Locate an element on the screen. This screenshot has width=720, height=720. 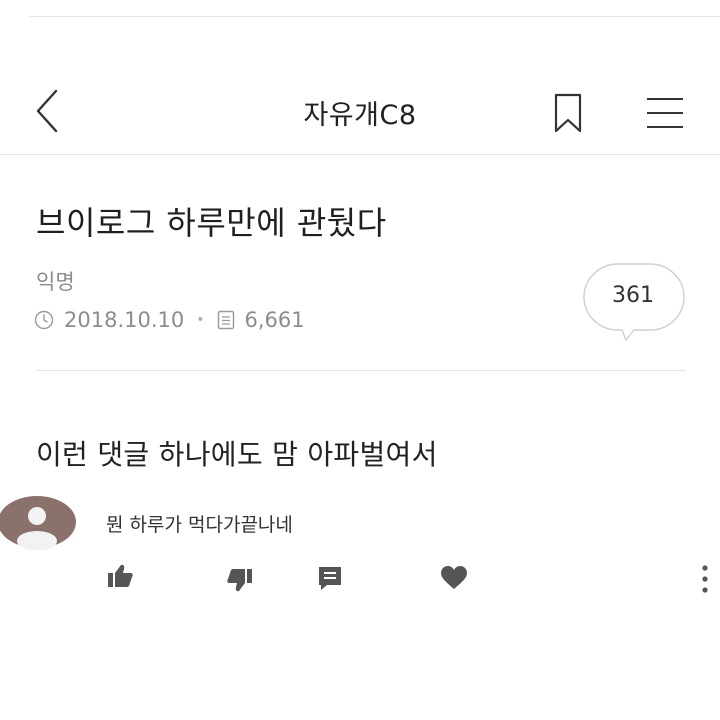
like-button is located at coordinates (120, 576).